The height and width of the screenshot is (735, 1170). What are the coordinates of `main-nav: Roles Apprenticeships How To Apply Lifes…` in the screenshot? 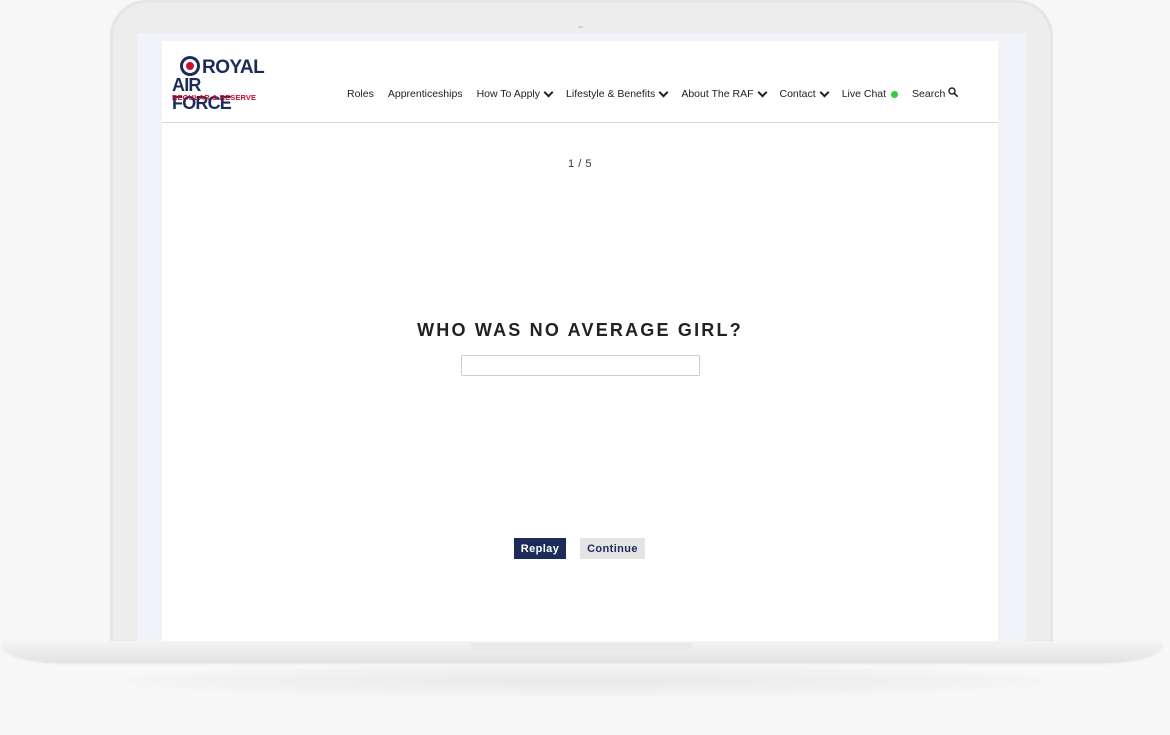 It's located at (653, 94).